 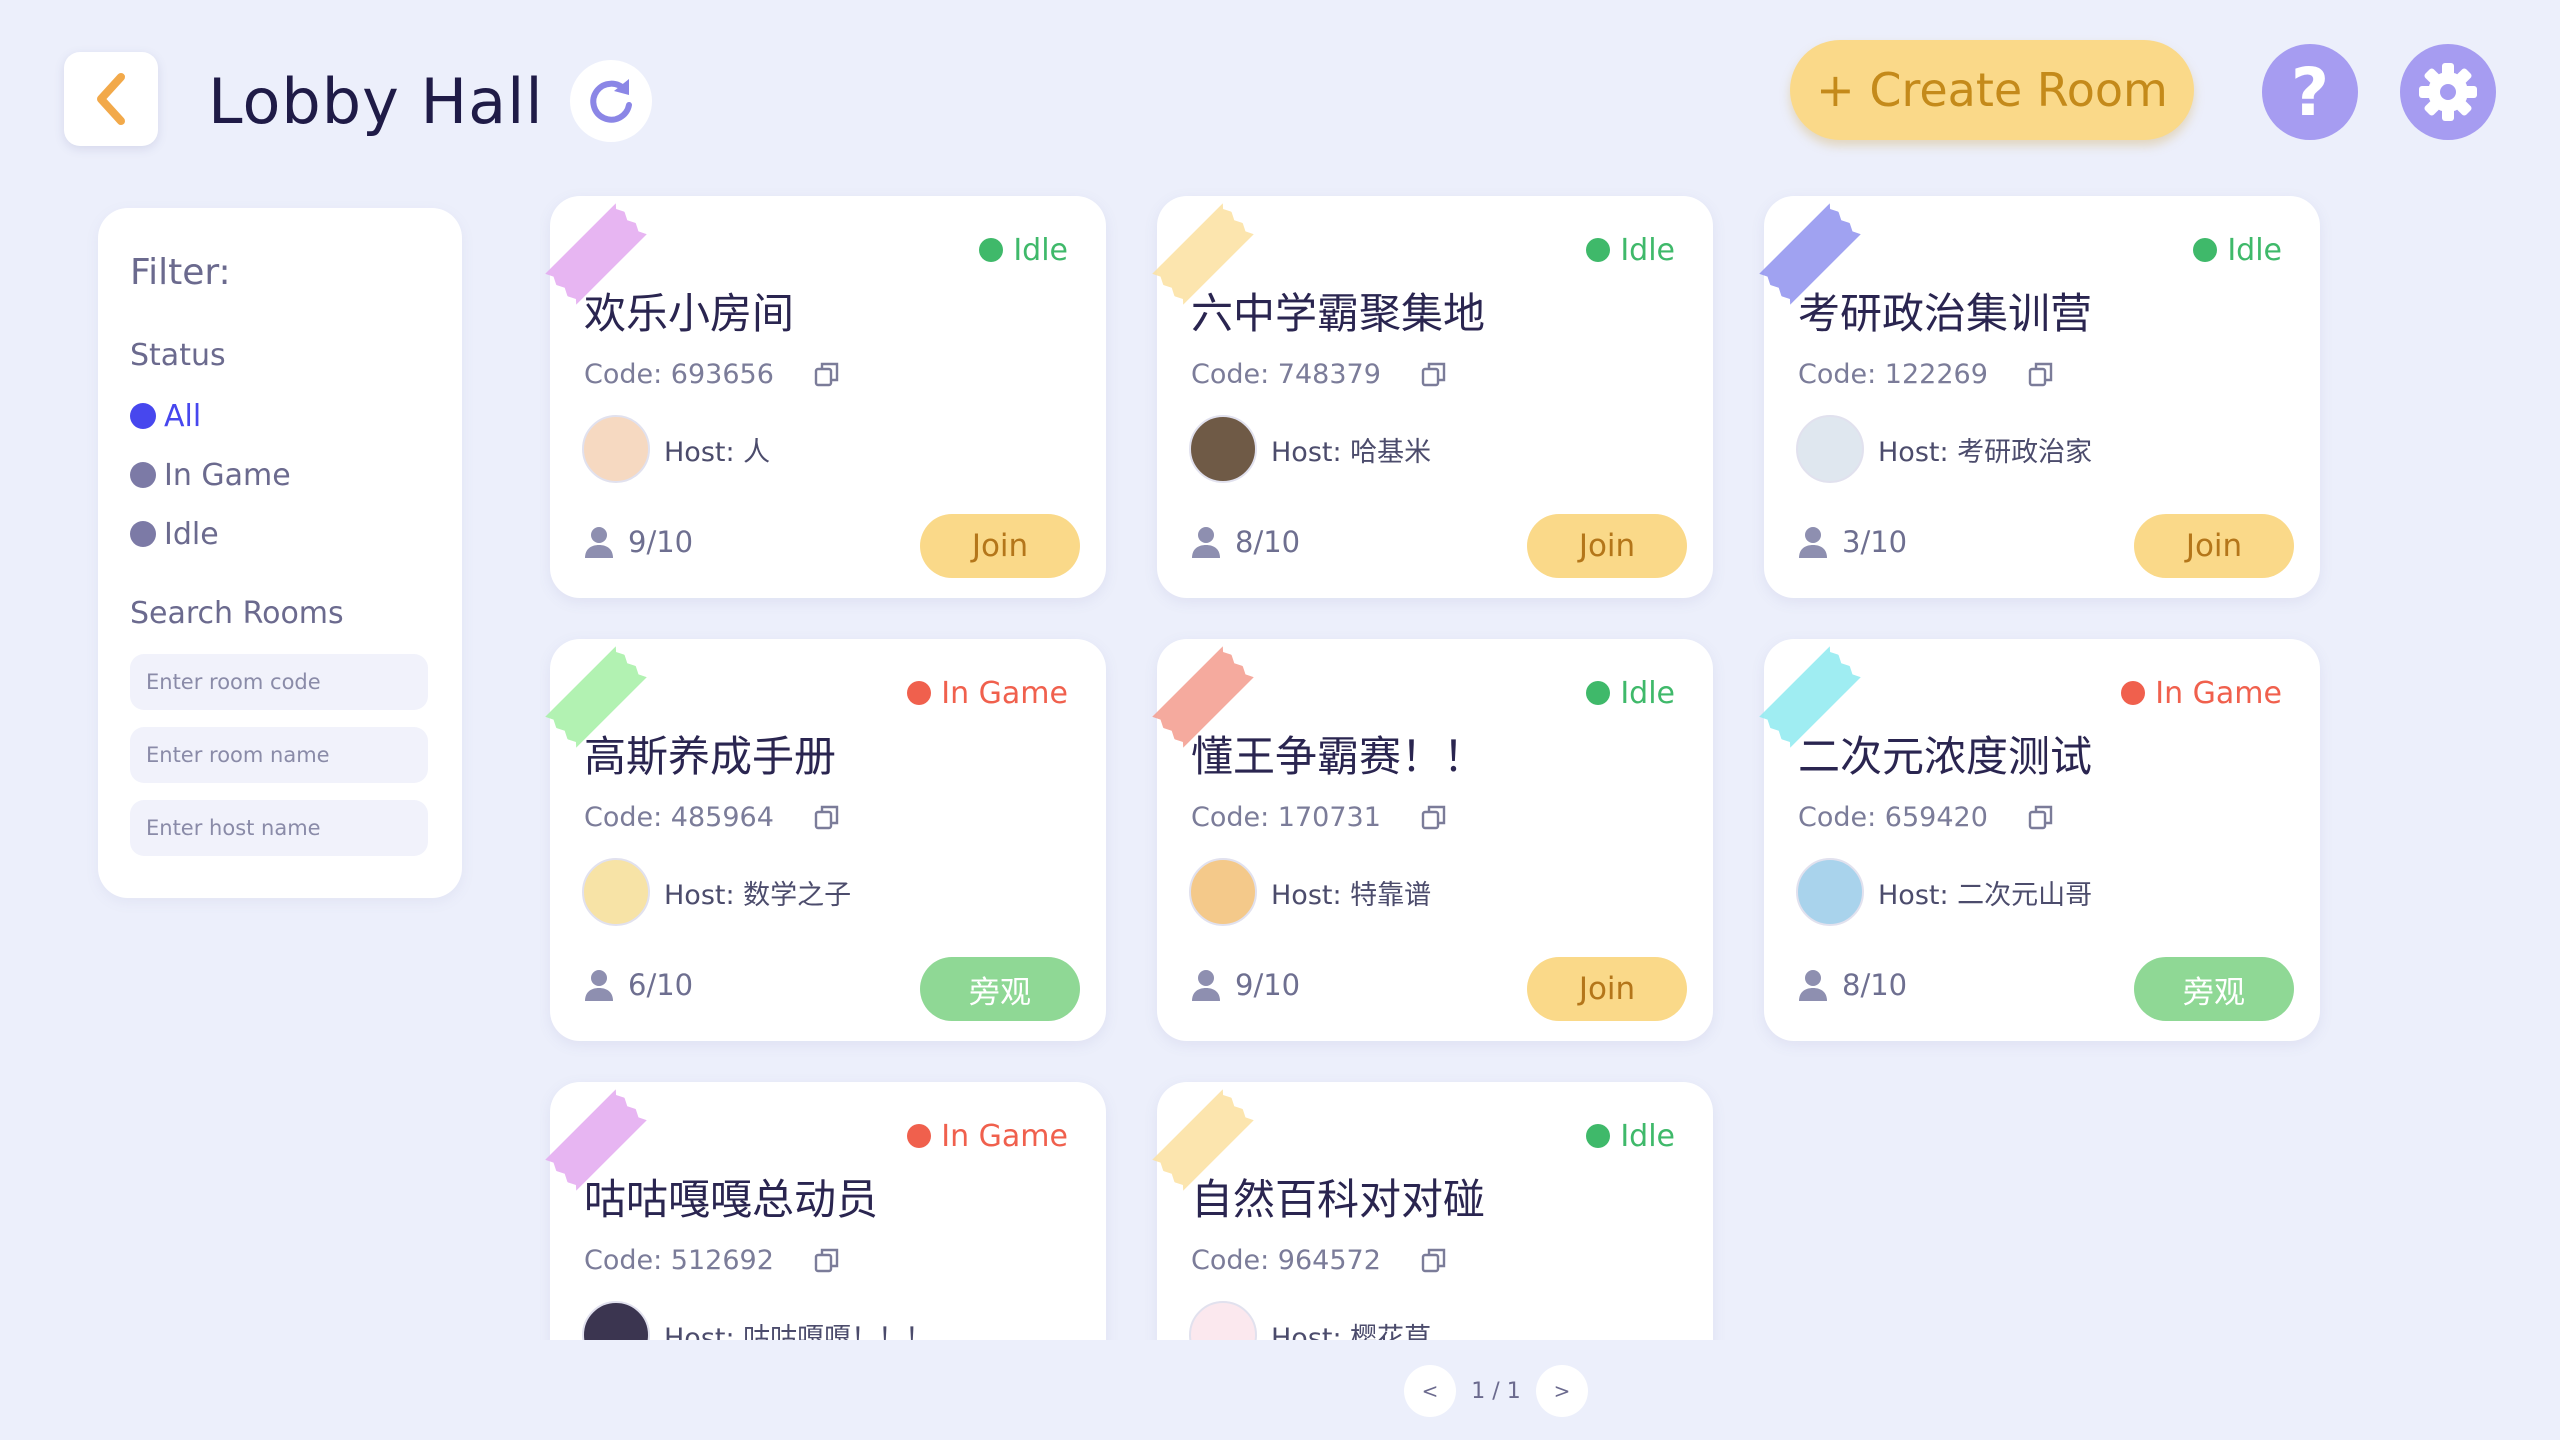 I want to click on room-name: 咕咕嘎嘎总动员, so click(x=731, y=1199).